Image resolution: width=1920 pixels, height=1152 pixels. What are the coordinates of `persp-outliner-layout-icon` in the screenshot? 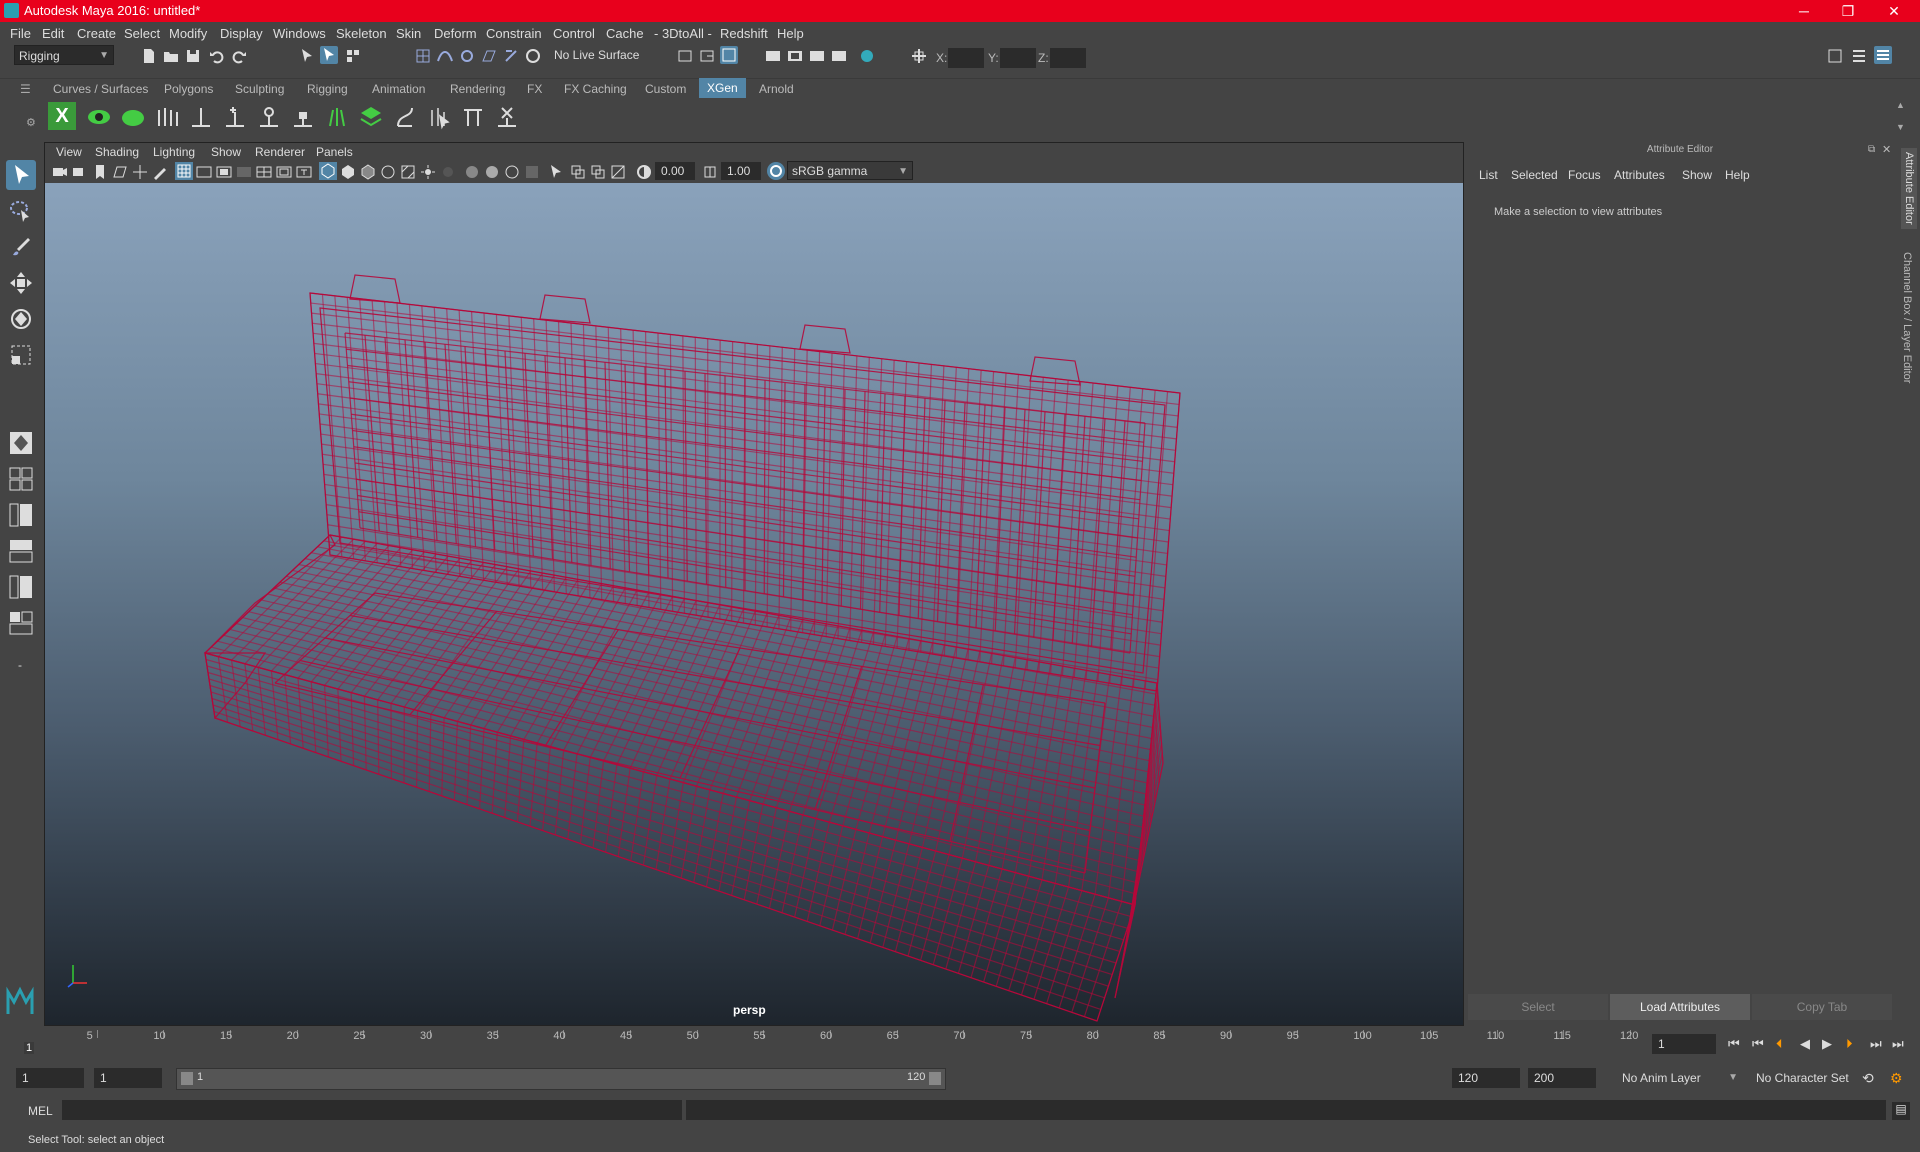 It's located at (21, 515).